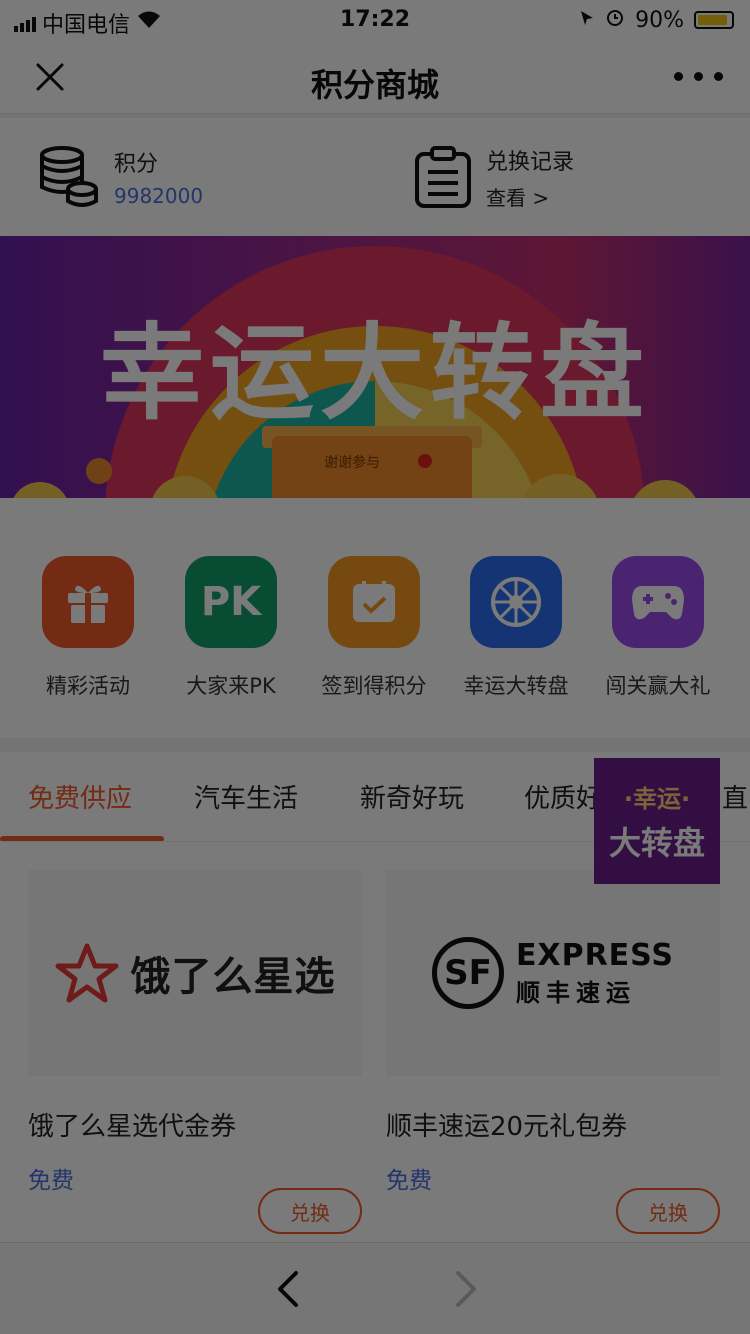  I want to click on gamepad-icon, so click(658, 602).